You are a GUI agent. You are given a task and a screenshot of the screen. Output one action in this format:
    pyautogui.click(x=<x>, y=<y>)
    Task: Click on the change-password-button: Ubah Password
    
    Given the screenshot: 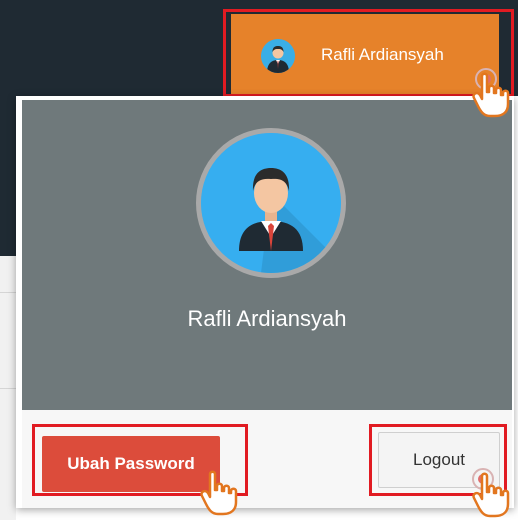 What is the action you would take?
    pyautogui.click(x=131, y=464)
    